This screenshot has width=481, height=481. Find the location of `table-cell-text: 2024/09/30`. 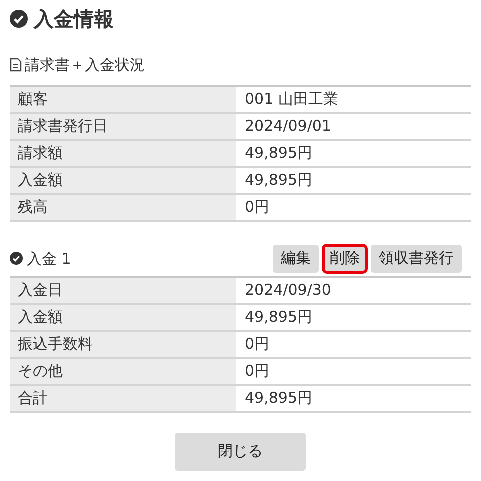

table-cell-text: 2024/09/30 is located at coordinates (288, 290).